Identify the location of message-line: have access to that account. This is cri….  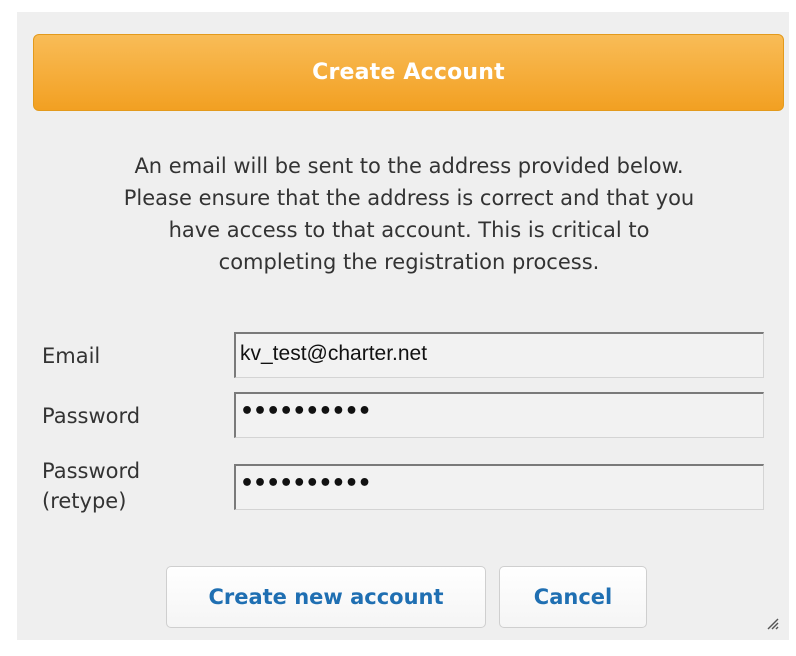
(409, 230).